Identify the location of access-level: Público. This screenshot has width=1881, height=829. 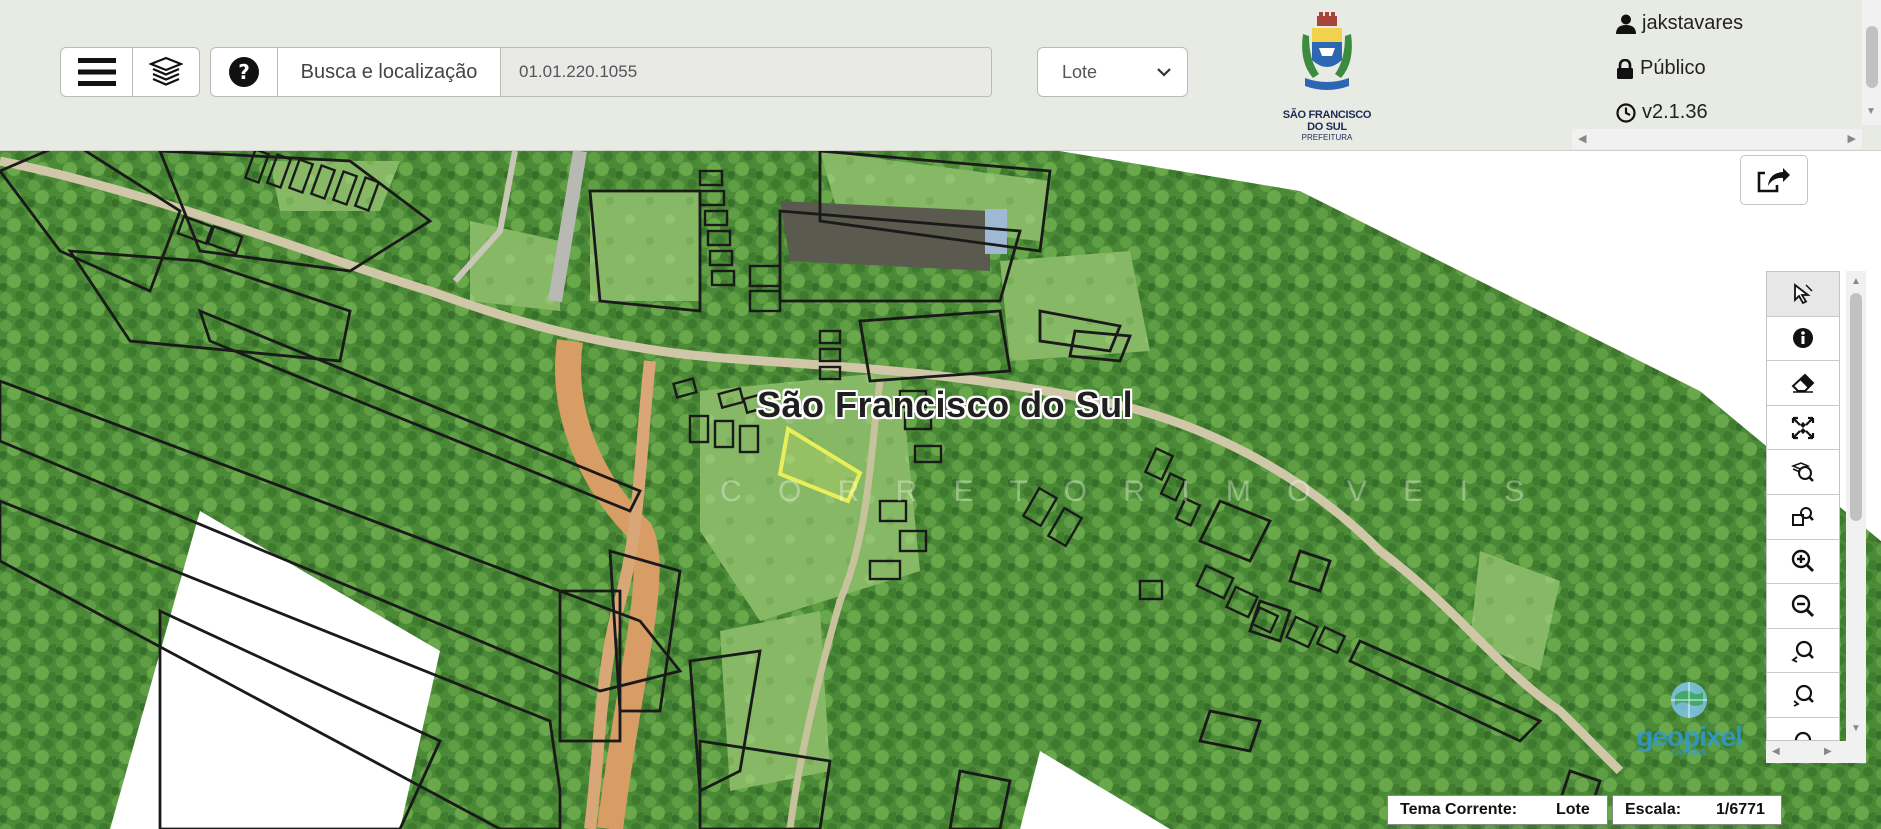
(1661, 68).